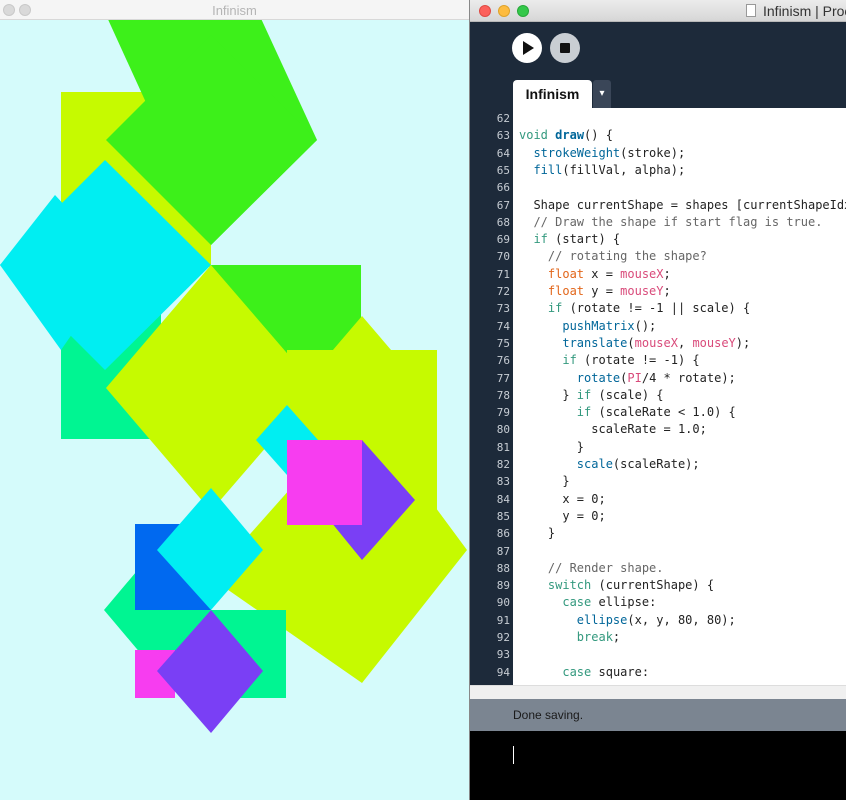 The height and width of the screenshot is (800, 846). I want to click on code-line: 89 switch (currentShape) {, so click(658, 585).